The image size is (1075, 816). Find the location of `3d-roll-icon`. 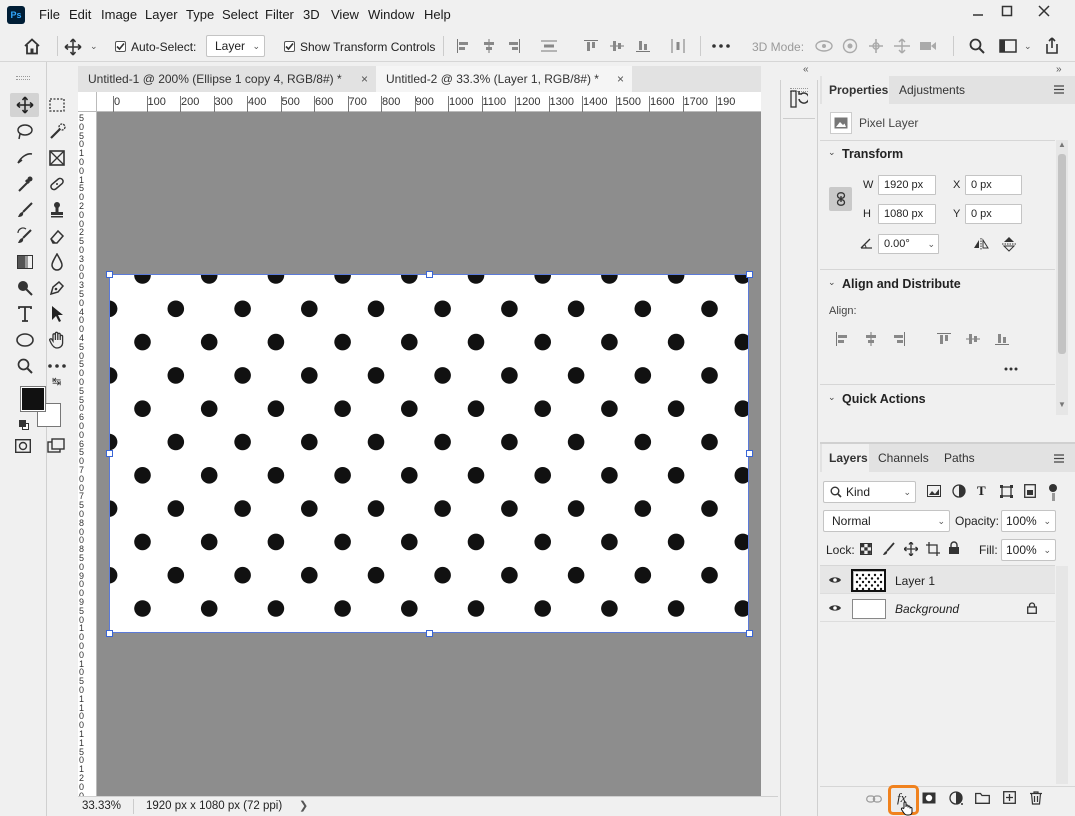

3d-roll-icon is located at coordinates (850, 46).